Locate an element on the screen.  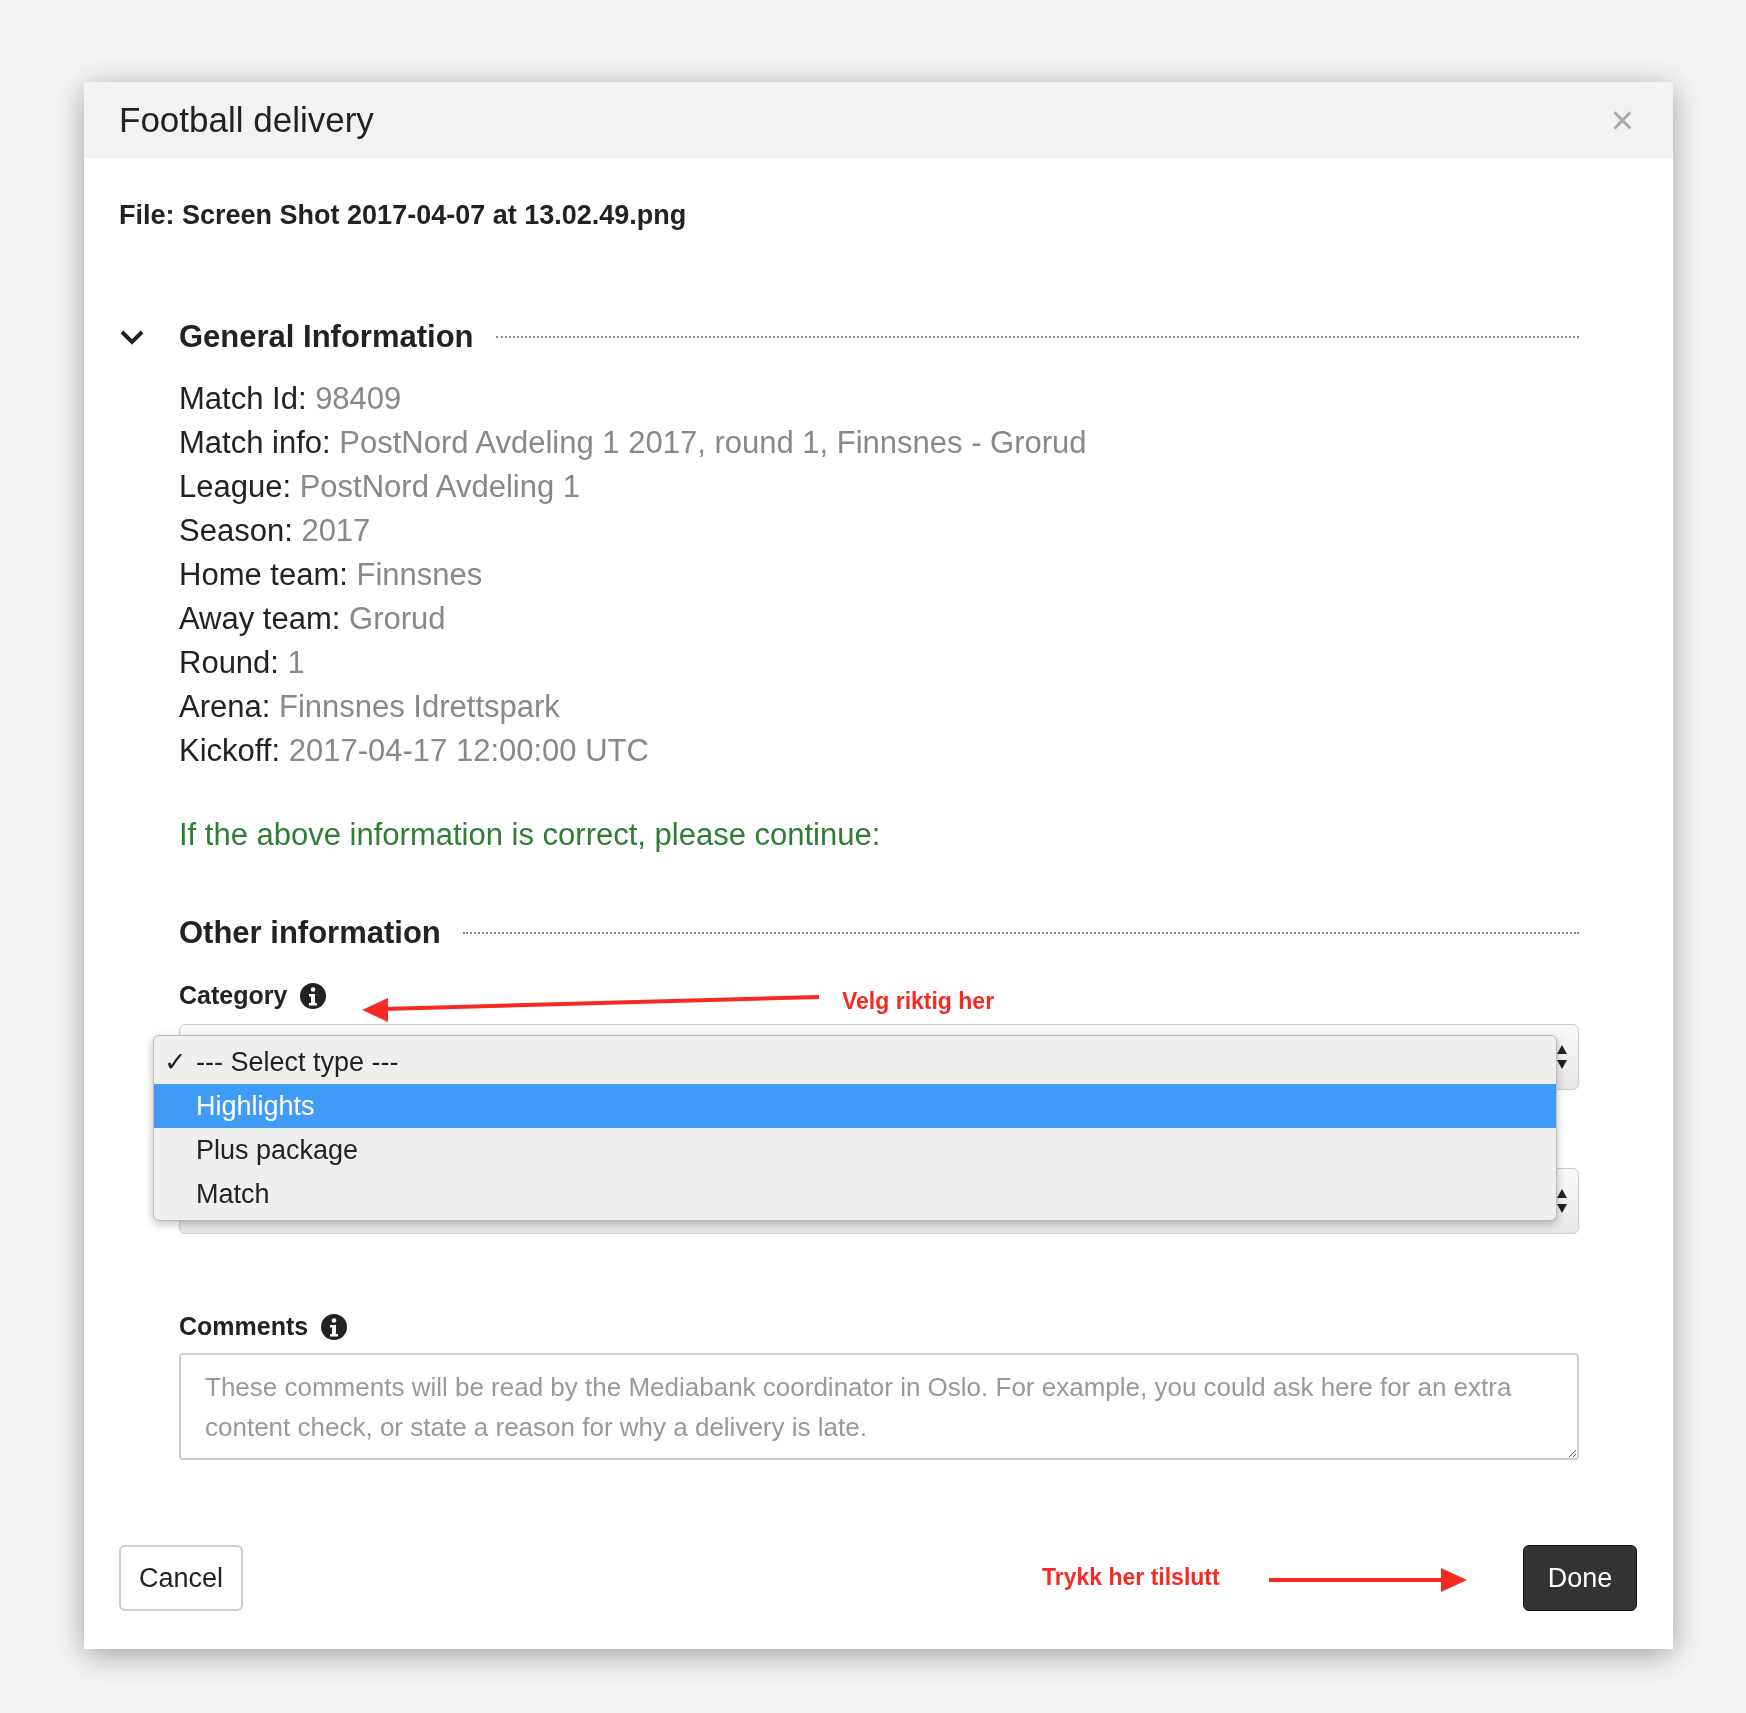
field-label: Category is located at coordinates (233, 995).